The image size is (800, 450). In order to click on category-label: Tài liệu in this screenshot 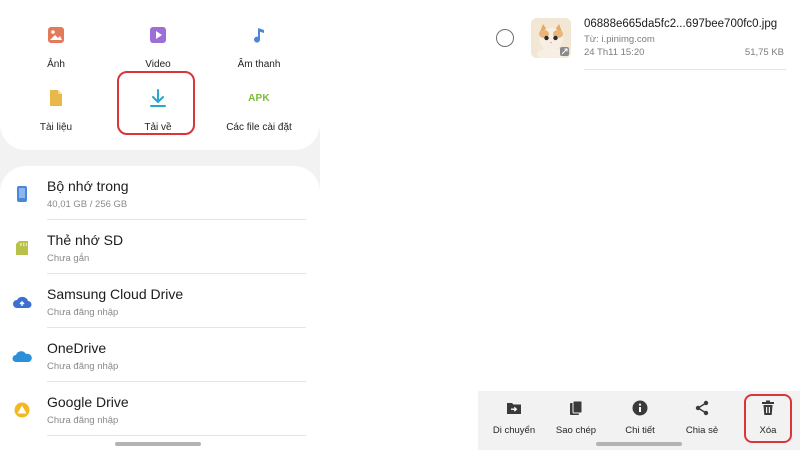, I will do `click(56, 127)`.